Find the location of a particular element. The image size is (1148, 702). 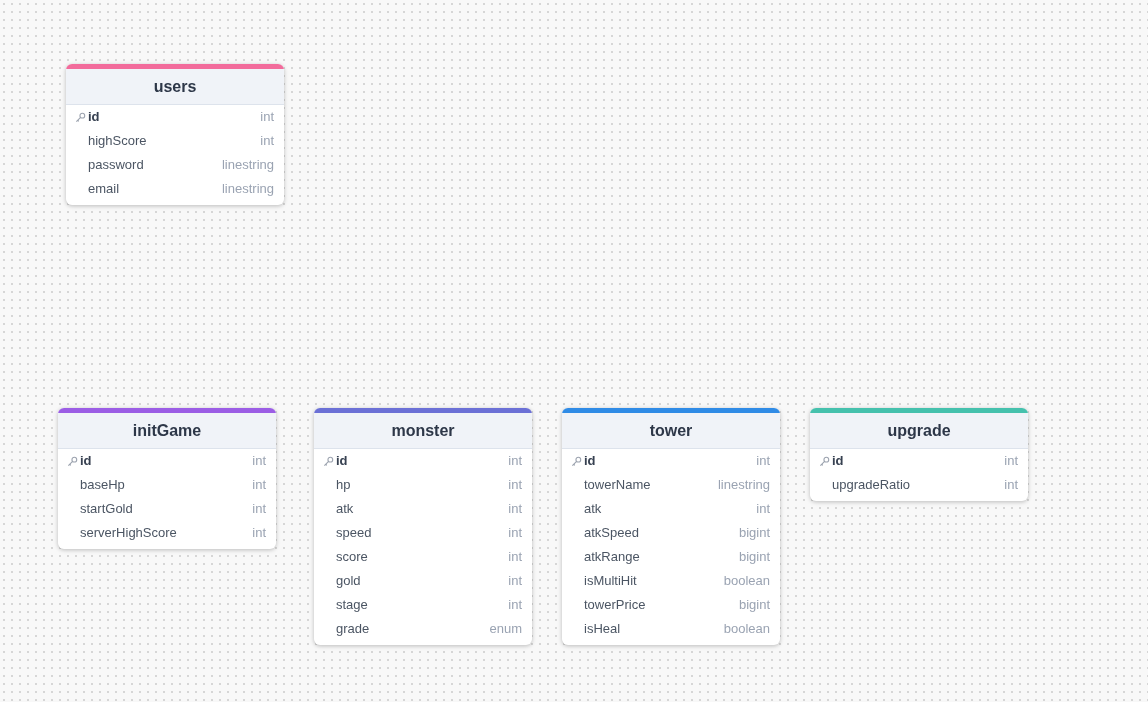

table-title: monster is located at coordinates (423, 431).